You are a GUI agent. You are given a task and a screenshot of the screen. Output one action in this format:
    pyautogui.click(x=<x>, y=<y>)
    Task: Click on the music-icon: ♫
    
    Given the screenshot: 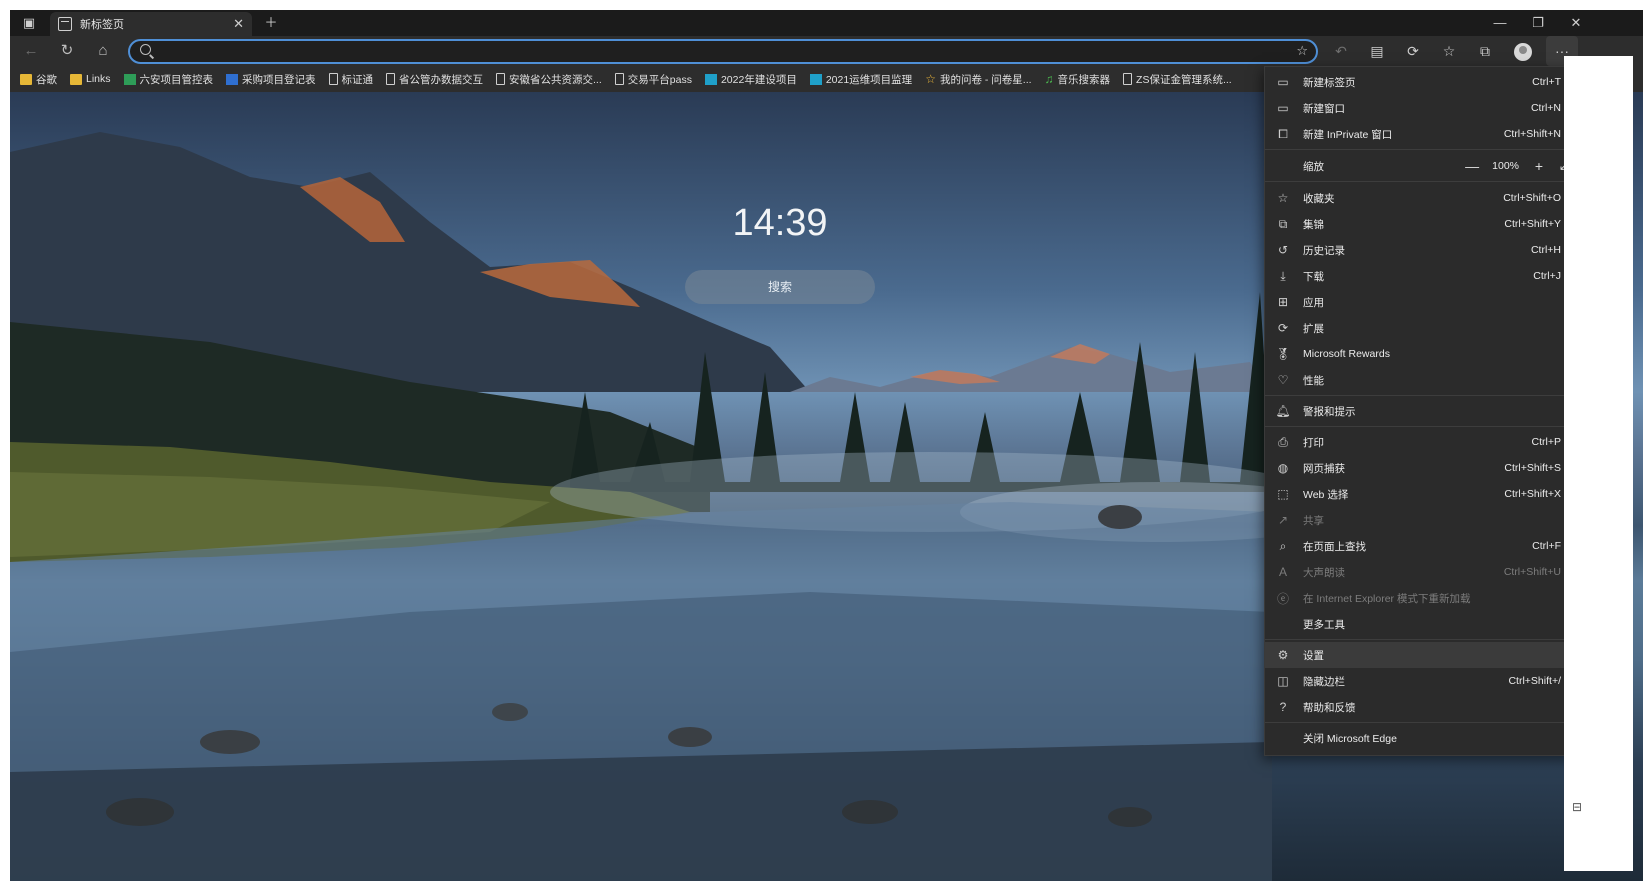 What is the action you would take?
    pyautogui.click(x=1049, y=79)
    